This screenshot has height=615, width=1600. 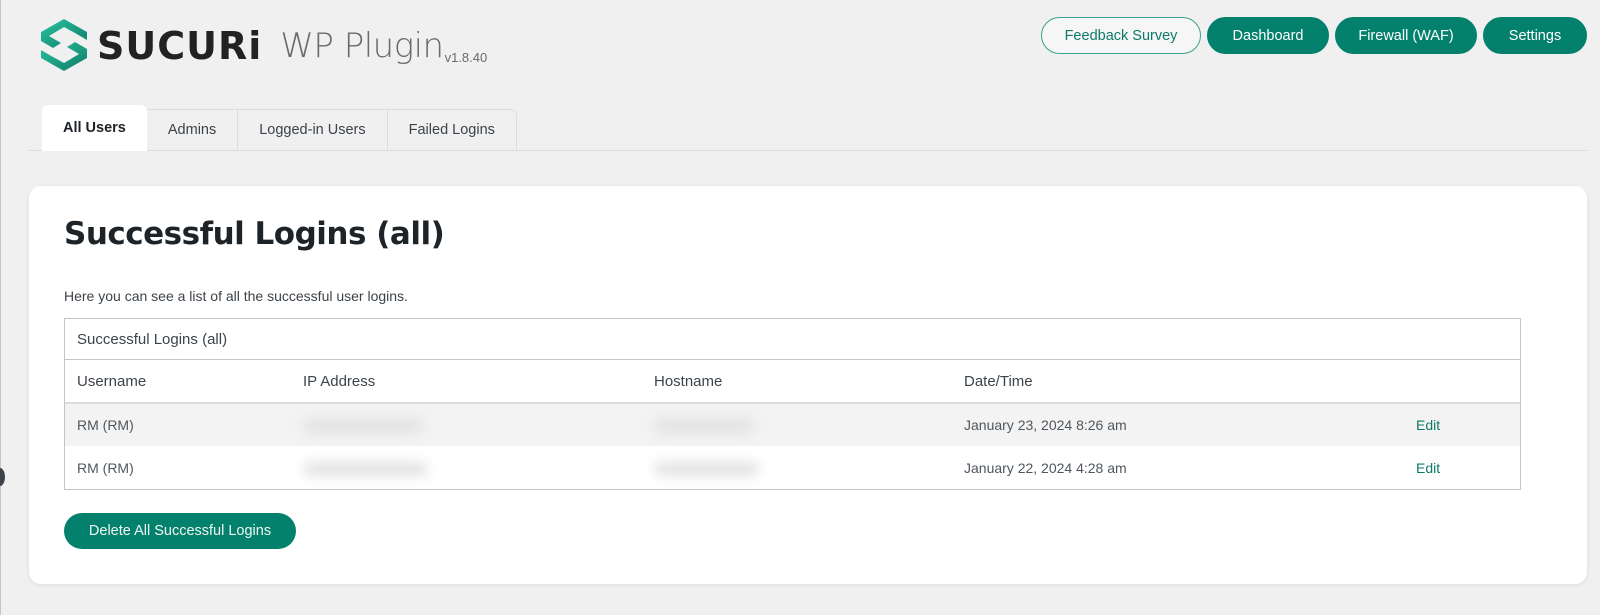 What do you see at coordinates (64, 45) in the screenshot?
I see `sucuri-hexagon-logo-icon` at bounding box center [64, 45].